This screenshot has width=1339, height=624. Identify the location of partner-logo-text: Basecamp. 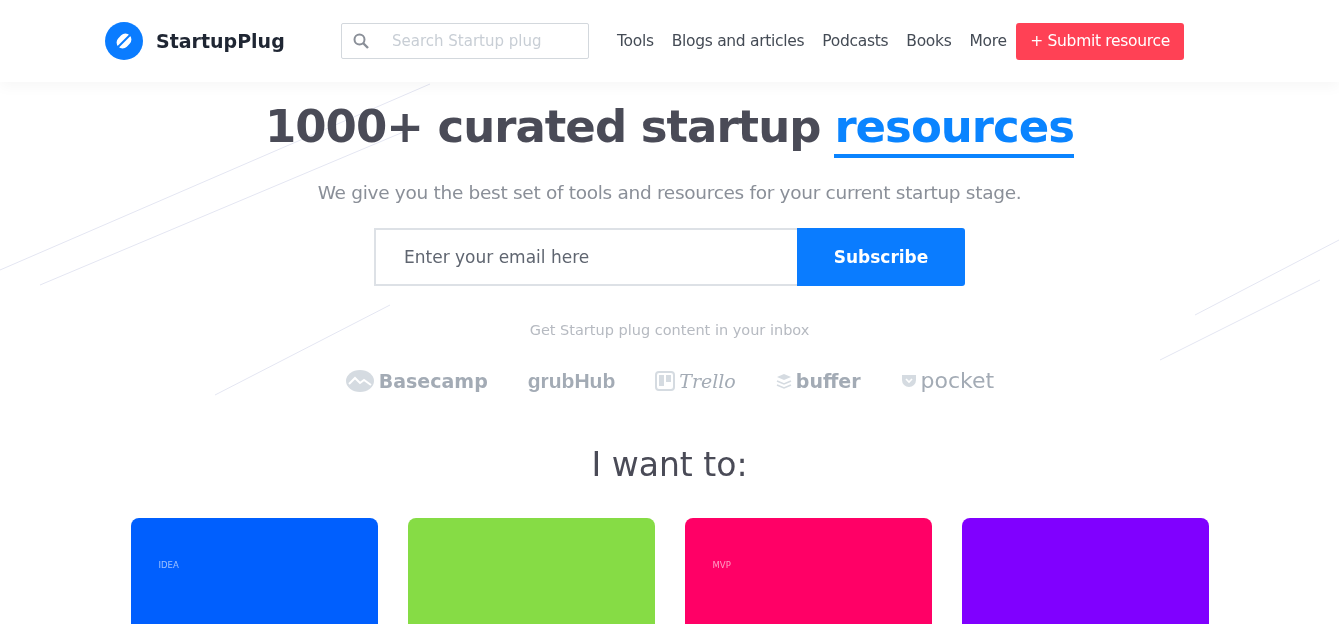
(433, 380).